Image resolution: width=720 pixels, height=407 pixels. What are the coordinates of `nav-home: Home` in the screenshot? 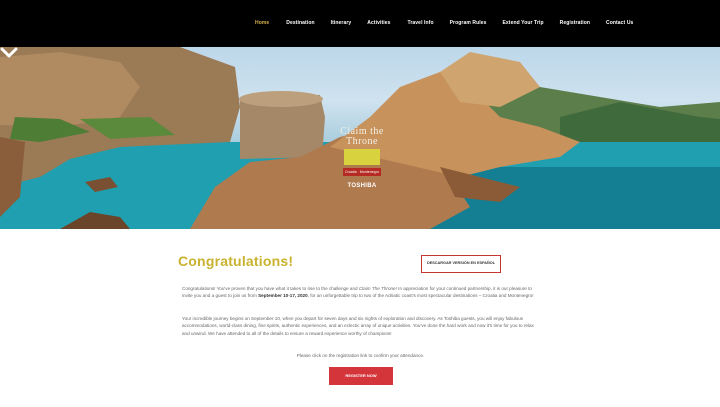 It's located at (262, 23).